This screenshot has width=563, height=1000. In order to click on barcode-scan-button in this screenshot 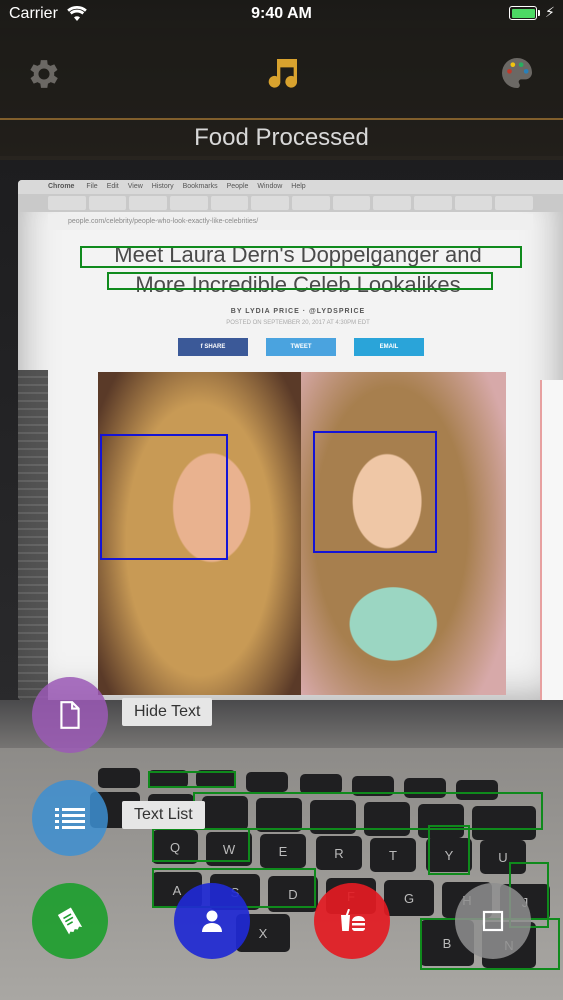, I will do `click(70, 921)`.